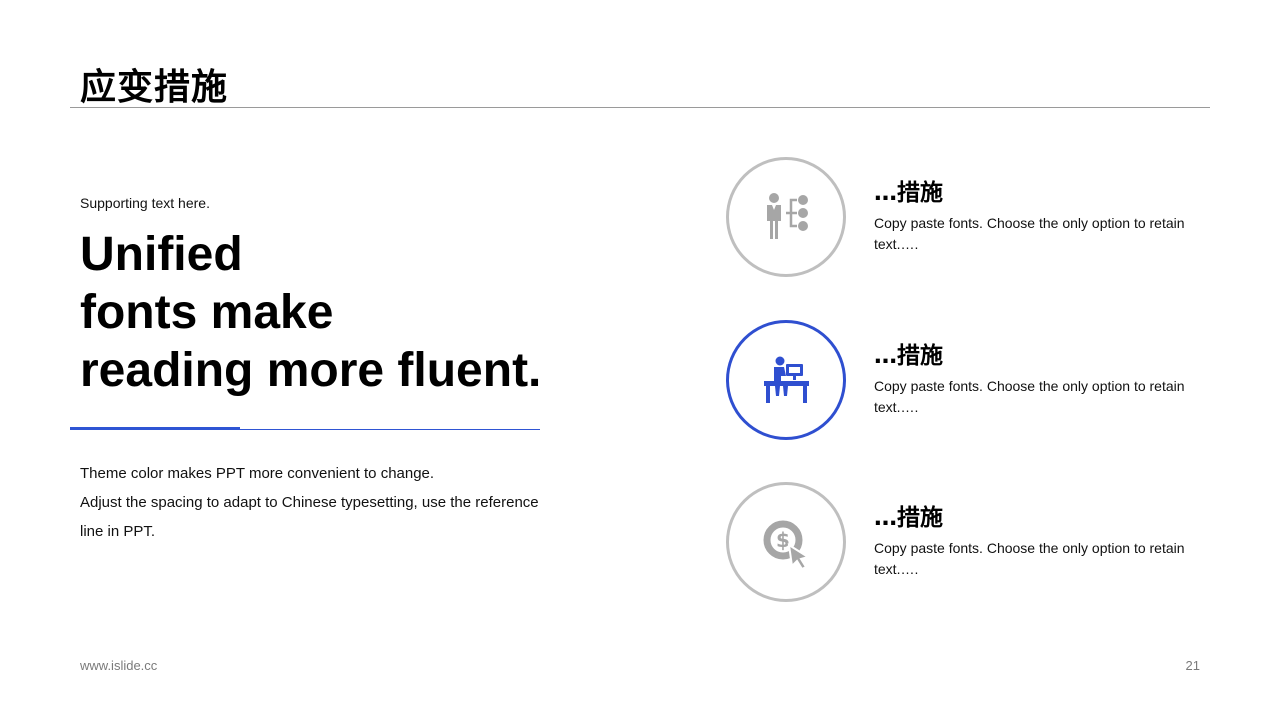 This screenshot has height=720, width=1280. I want to click on person-at-desk-icon, so click(786, 379).